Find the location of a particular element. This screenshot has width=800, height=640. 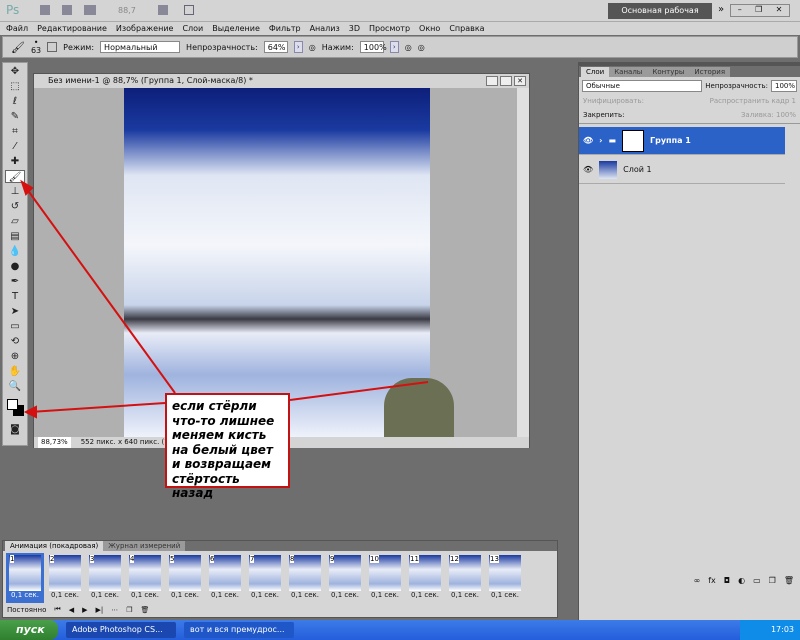

first-frame-icon: ⏮ is located at coordinates (57, 609).